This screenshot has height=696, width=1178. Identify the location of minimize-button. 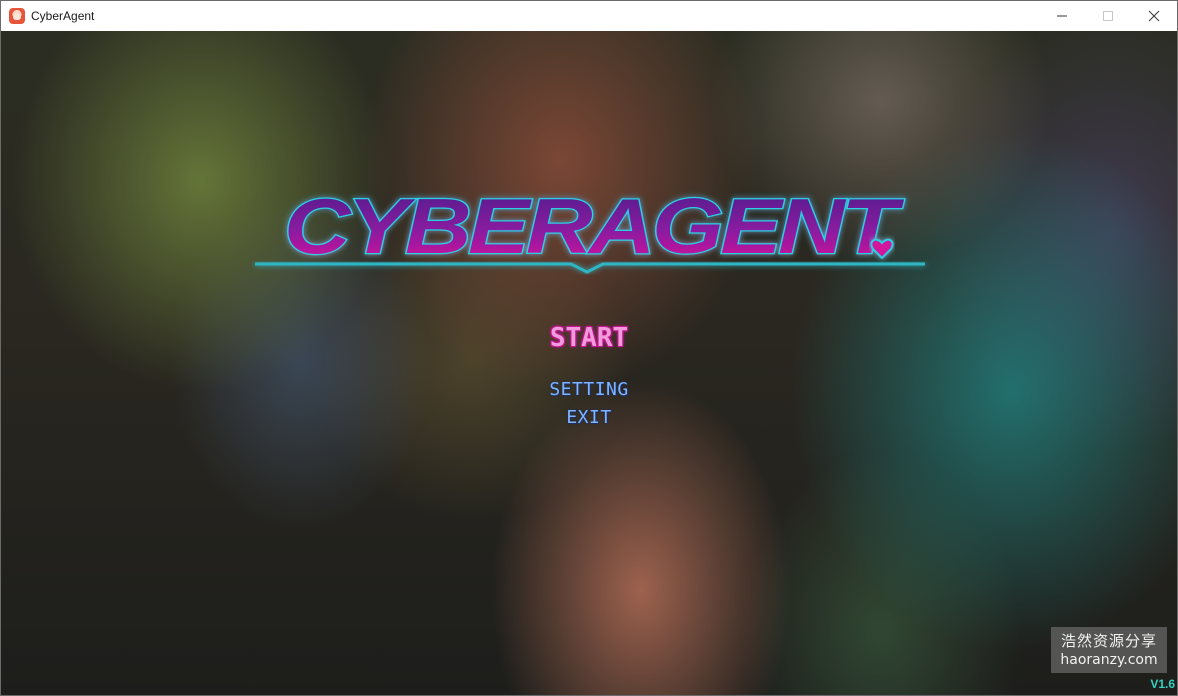
(1062, 16).